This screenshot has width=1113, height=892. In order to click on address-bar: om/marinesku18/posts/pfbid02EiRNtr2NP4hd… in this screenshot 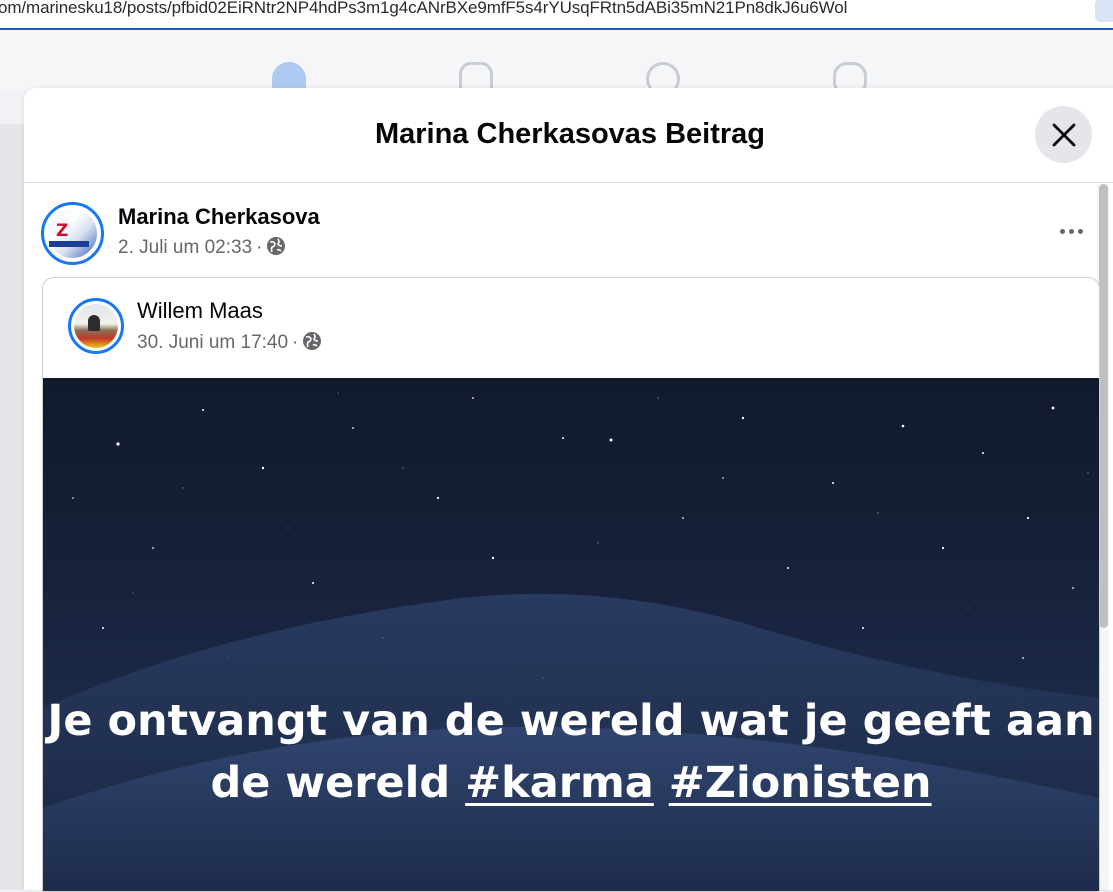, I will do `click(556, 15)`.